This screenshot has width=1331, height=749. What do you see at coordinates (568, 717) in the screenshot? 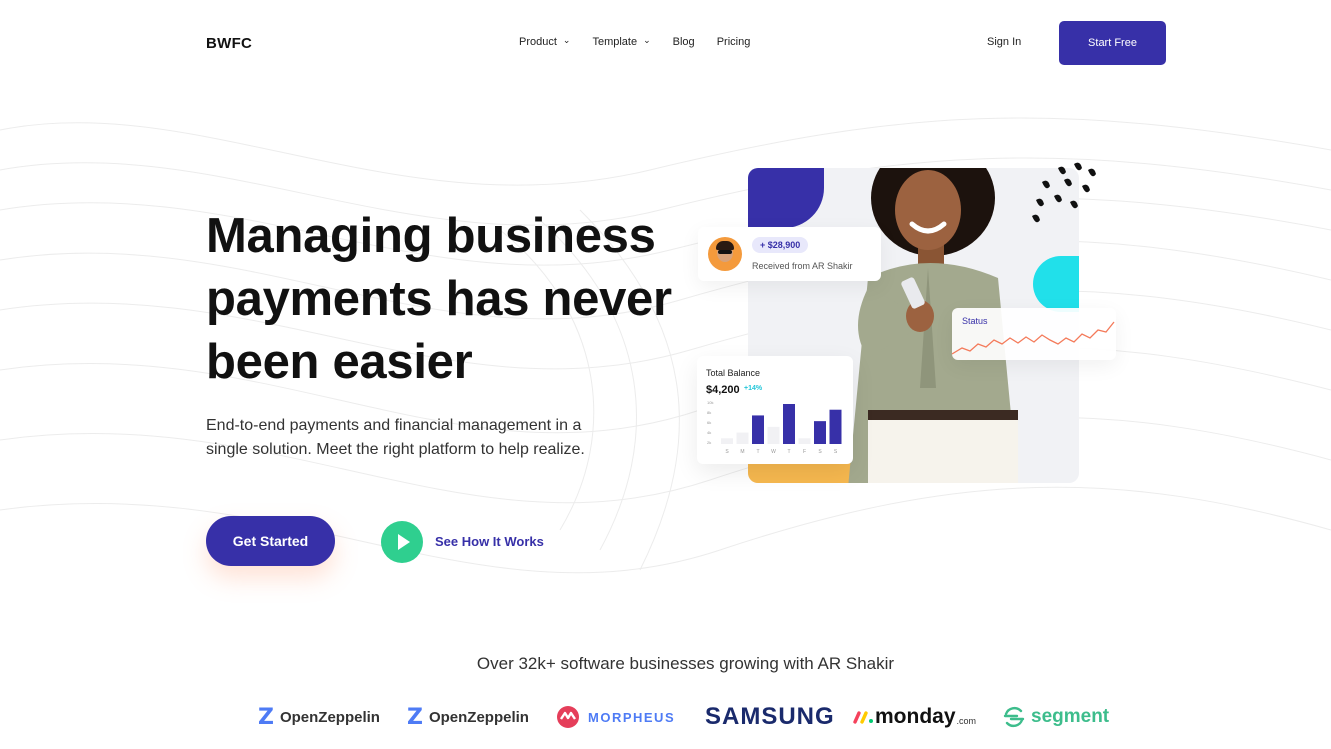
I see `morpheus-icon` at bounding box center [568, 717].